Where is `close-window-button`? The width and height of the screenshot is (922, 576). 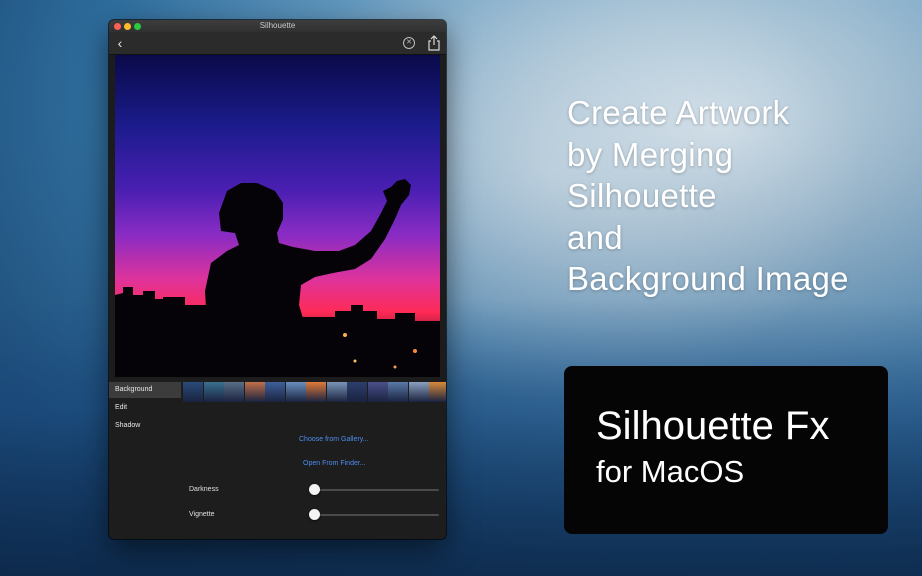
close-window-button is located at coordinates (117, 26).